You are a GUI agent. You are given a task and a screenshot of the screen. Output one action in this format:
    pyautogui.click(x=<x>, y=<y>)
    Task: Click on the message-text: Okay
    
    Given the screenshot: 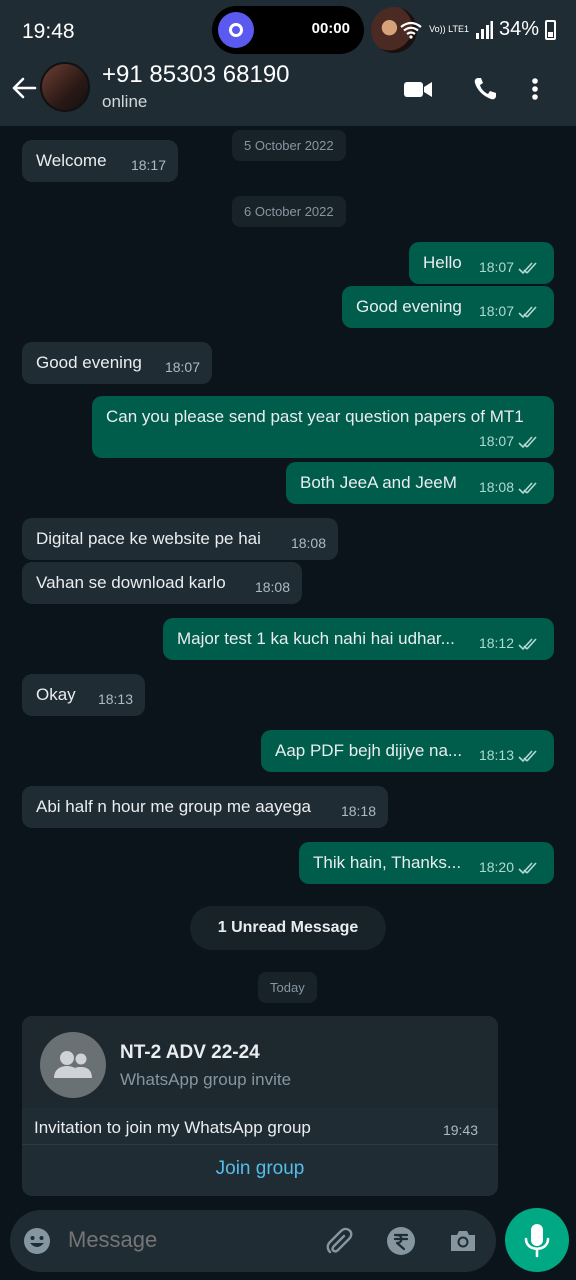 What is the action you would take?
    pyautogui.click(x=56, y=694)
    